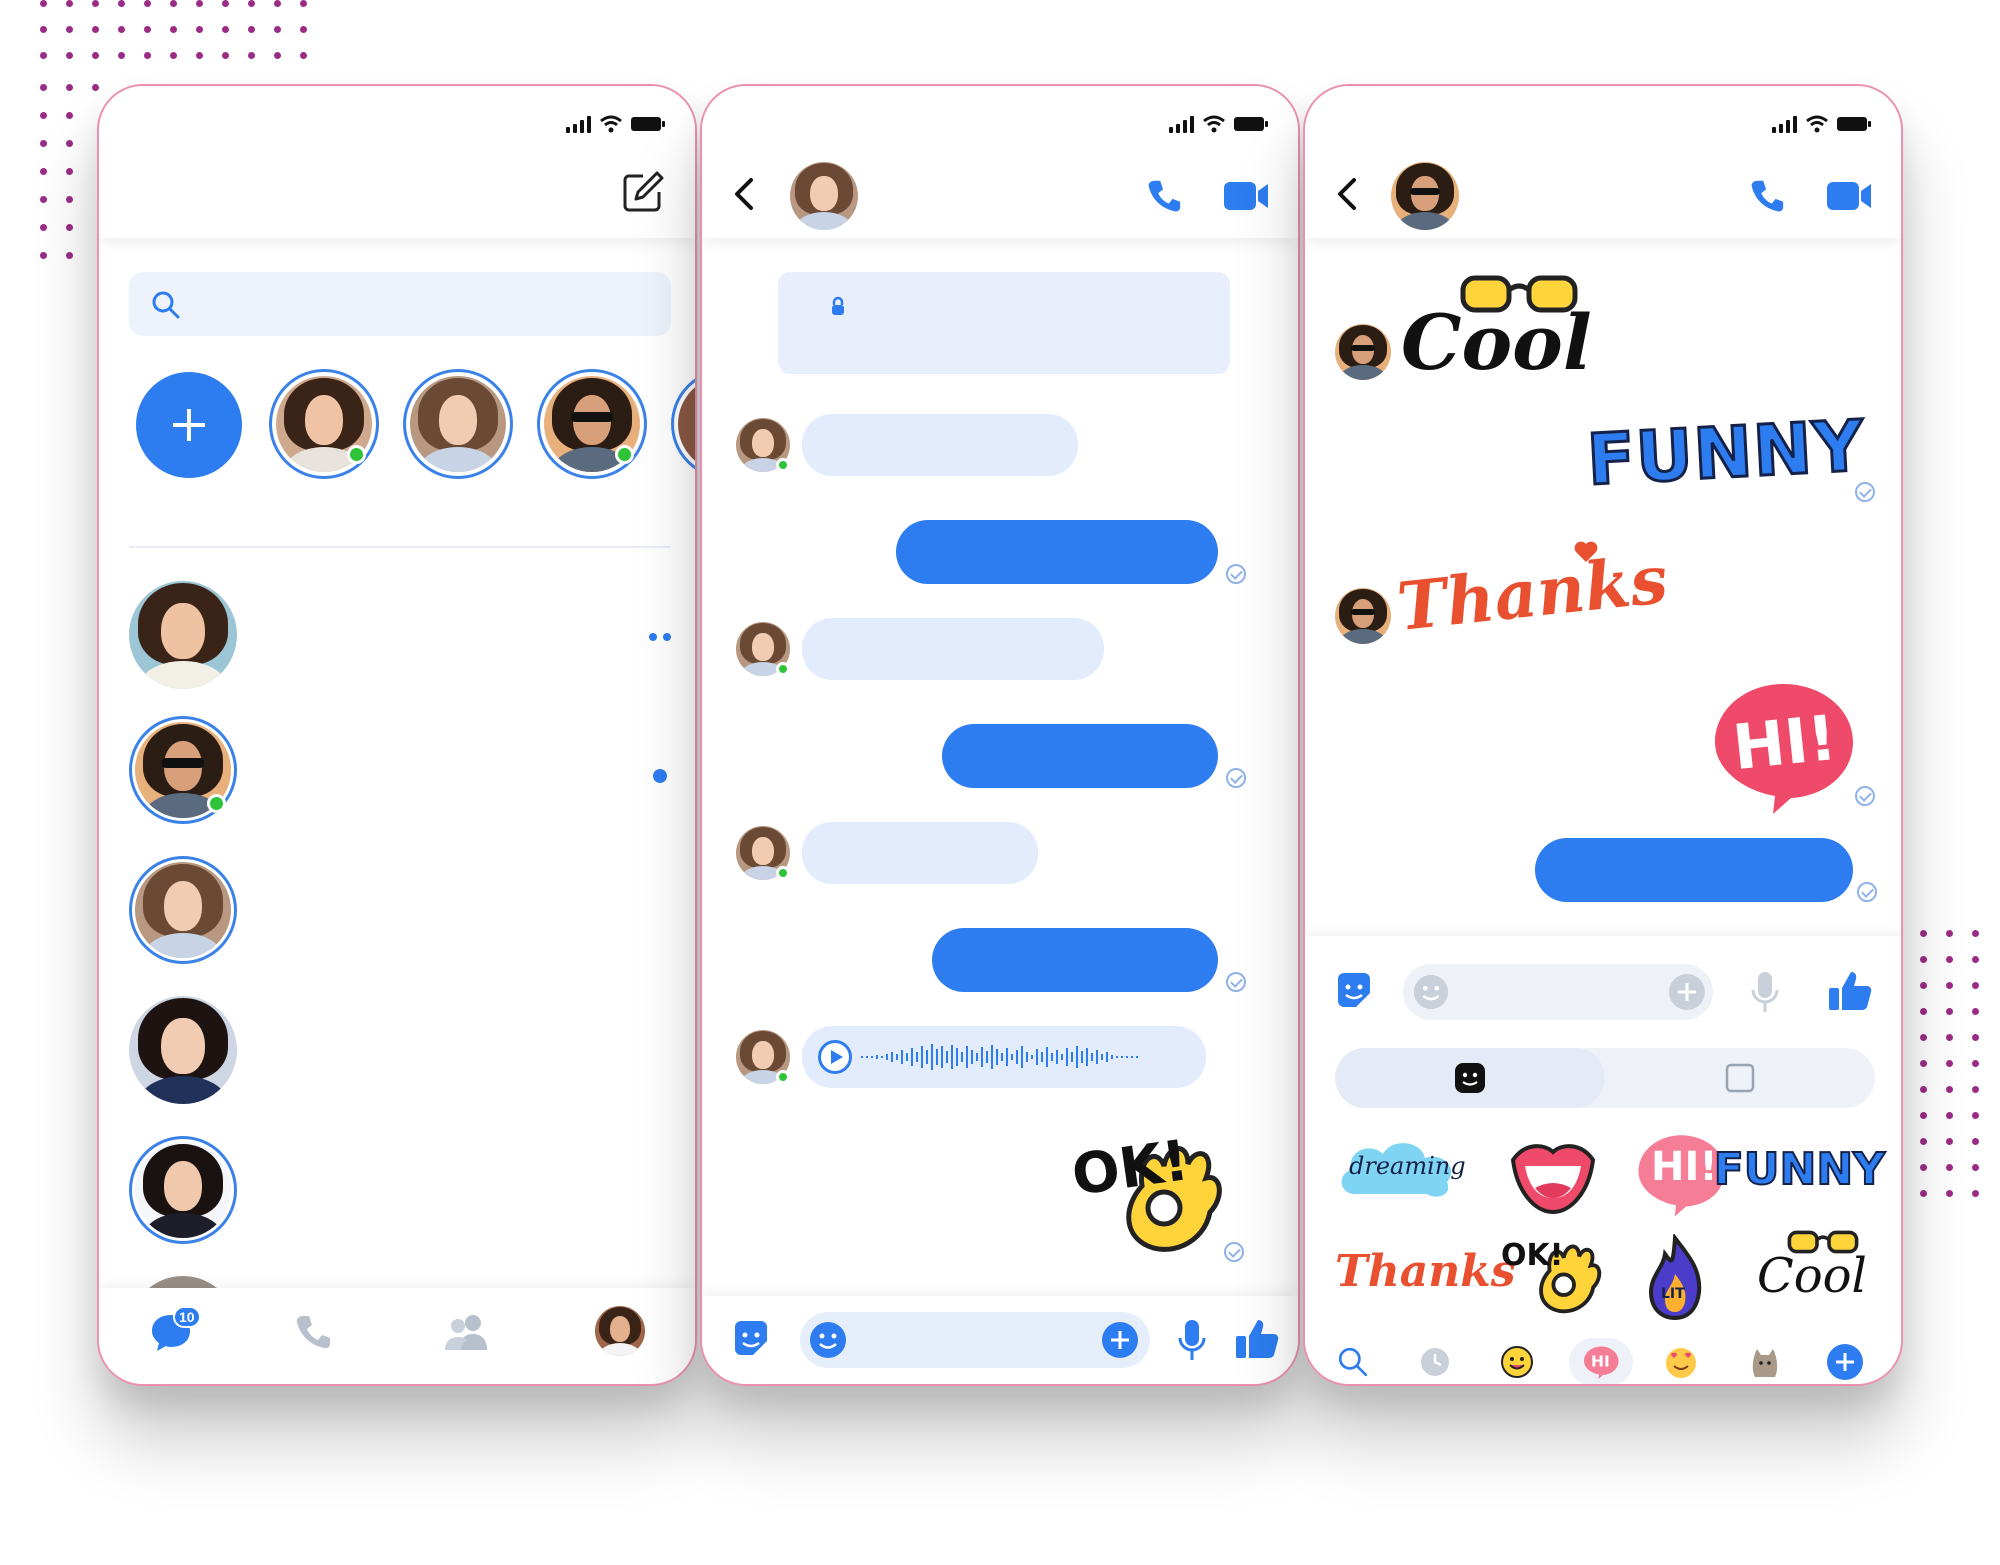 Image resolution: width=2000 pixels, height=1565 pixels. I want to click on divider, so click(400, 547).